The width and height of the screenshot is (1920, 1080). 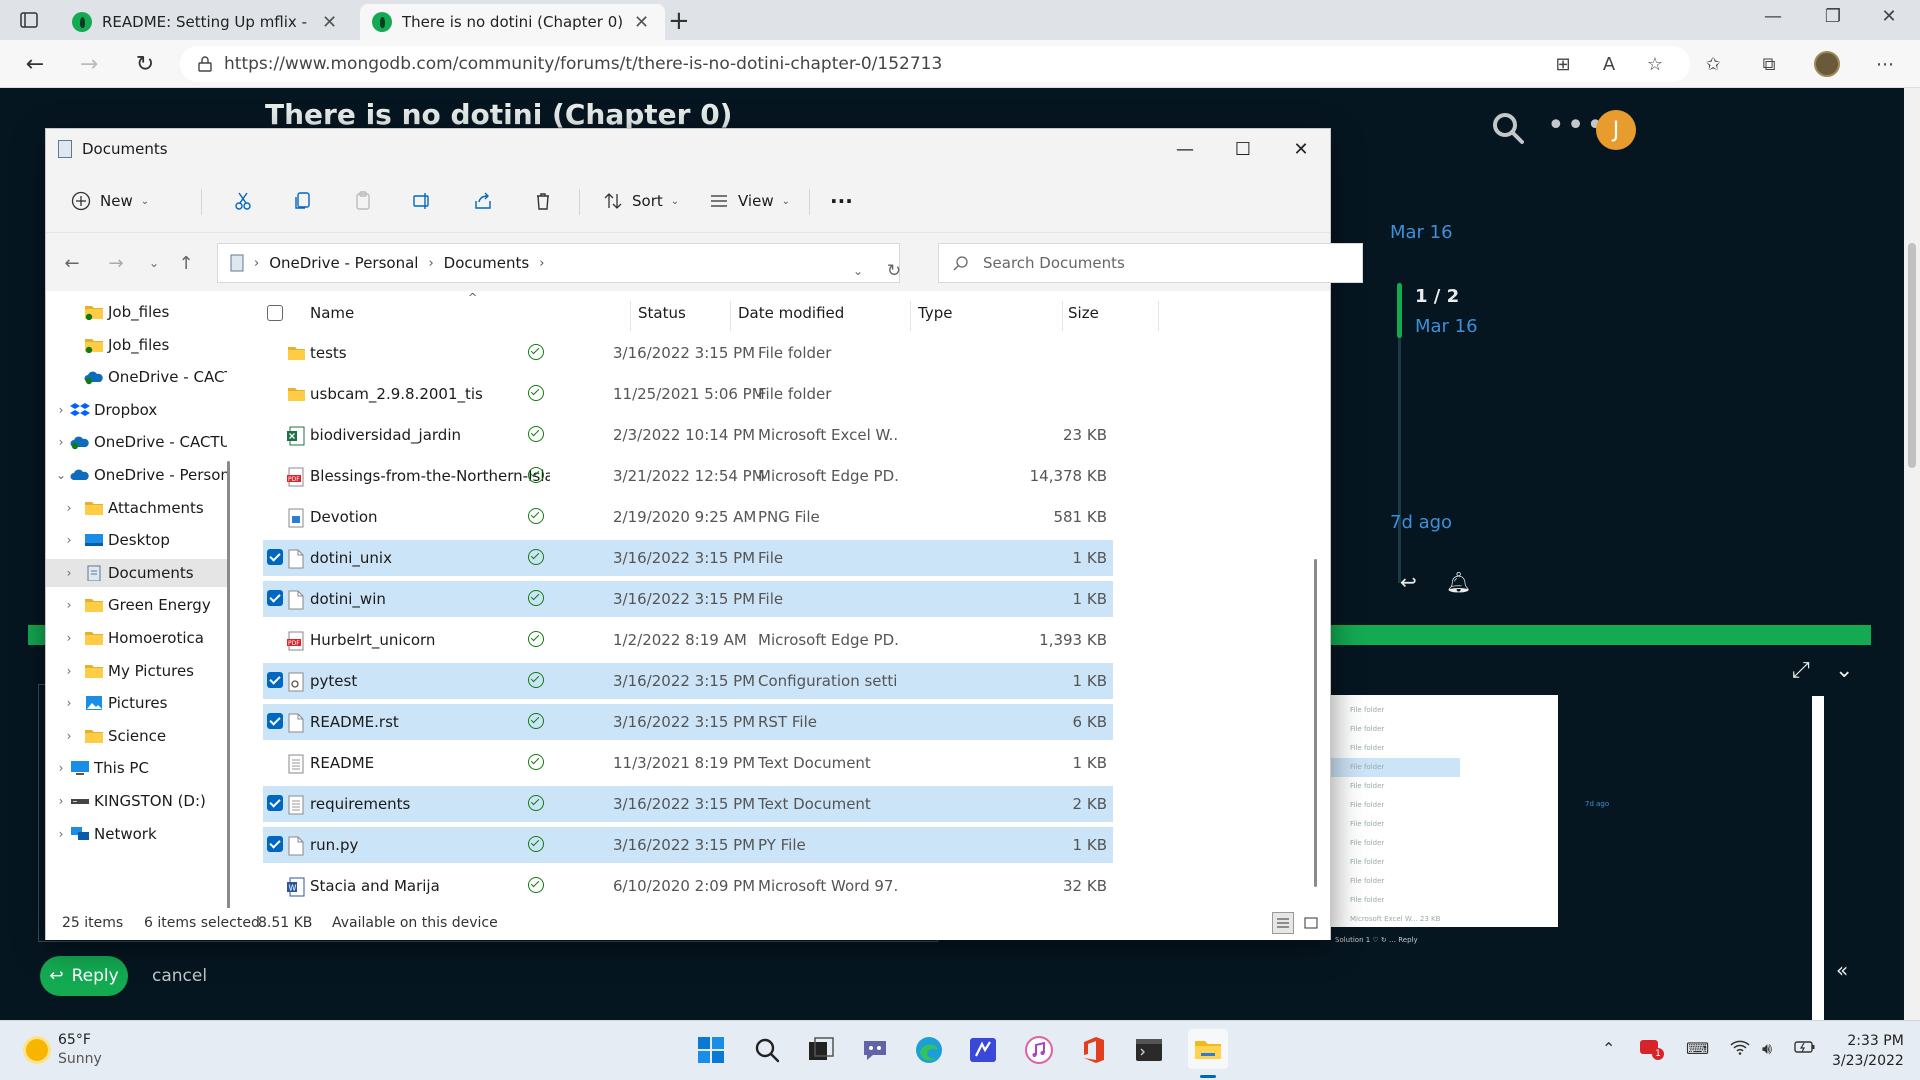 What do you see at coordinates (1083, 313) in the screenshot?
I see `column-header-size: Size` at bounding box center [1083, 313].